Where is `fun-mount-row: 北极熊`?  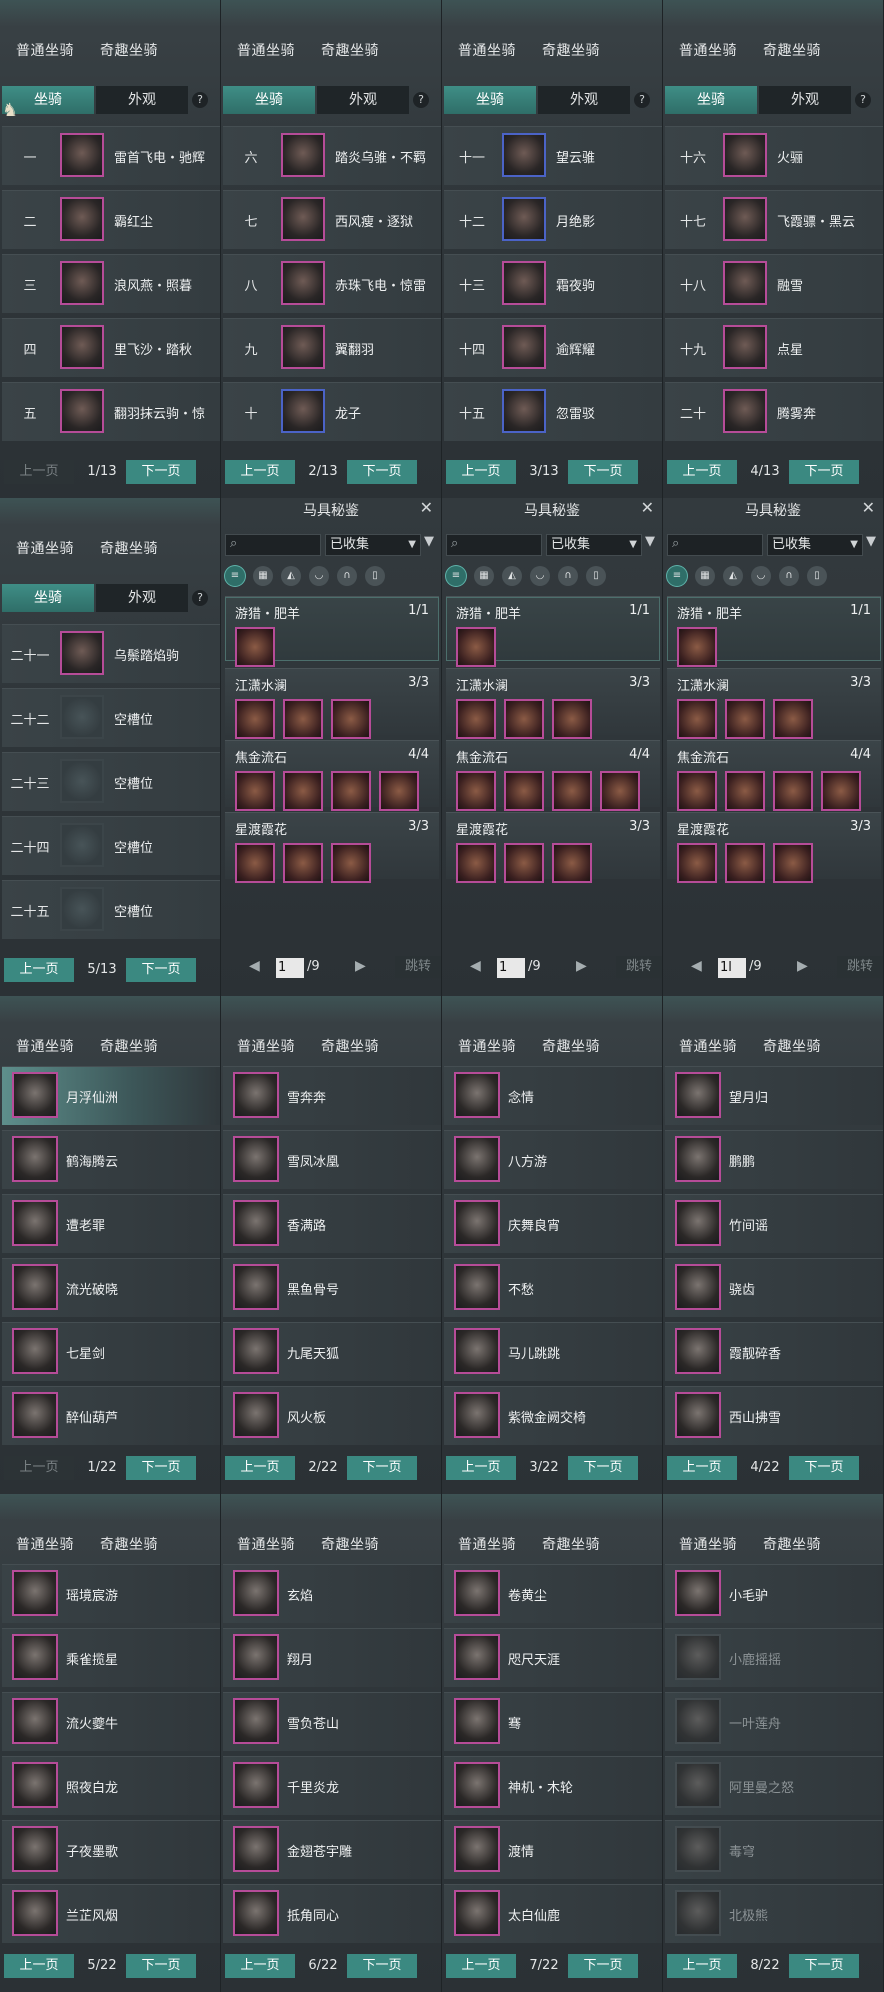
fun-mount-row: 北极熊 is located at coordinates (774, 1913).